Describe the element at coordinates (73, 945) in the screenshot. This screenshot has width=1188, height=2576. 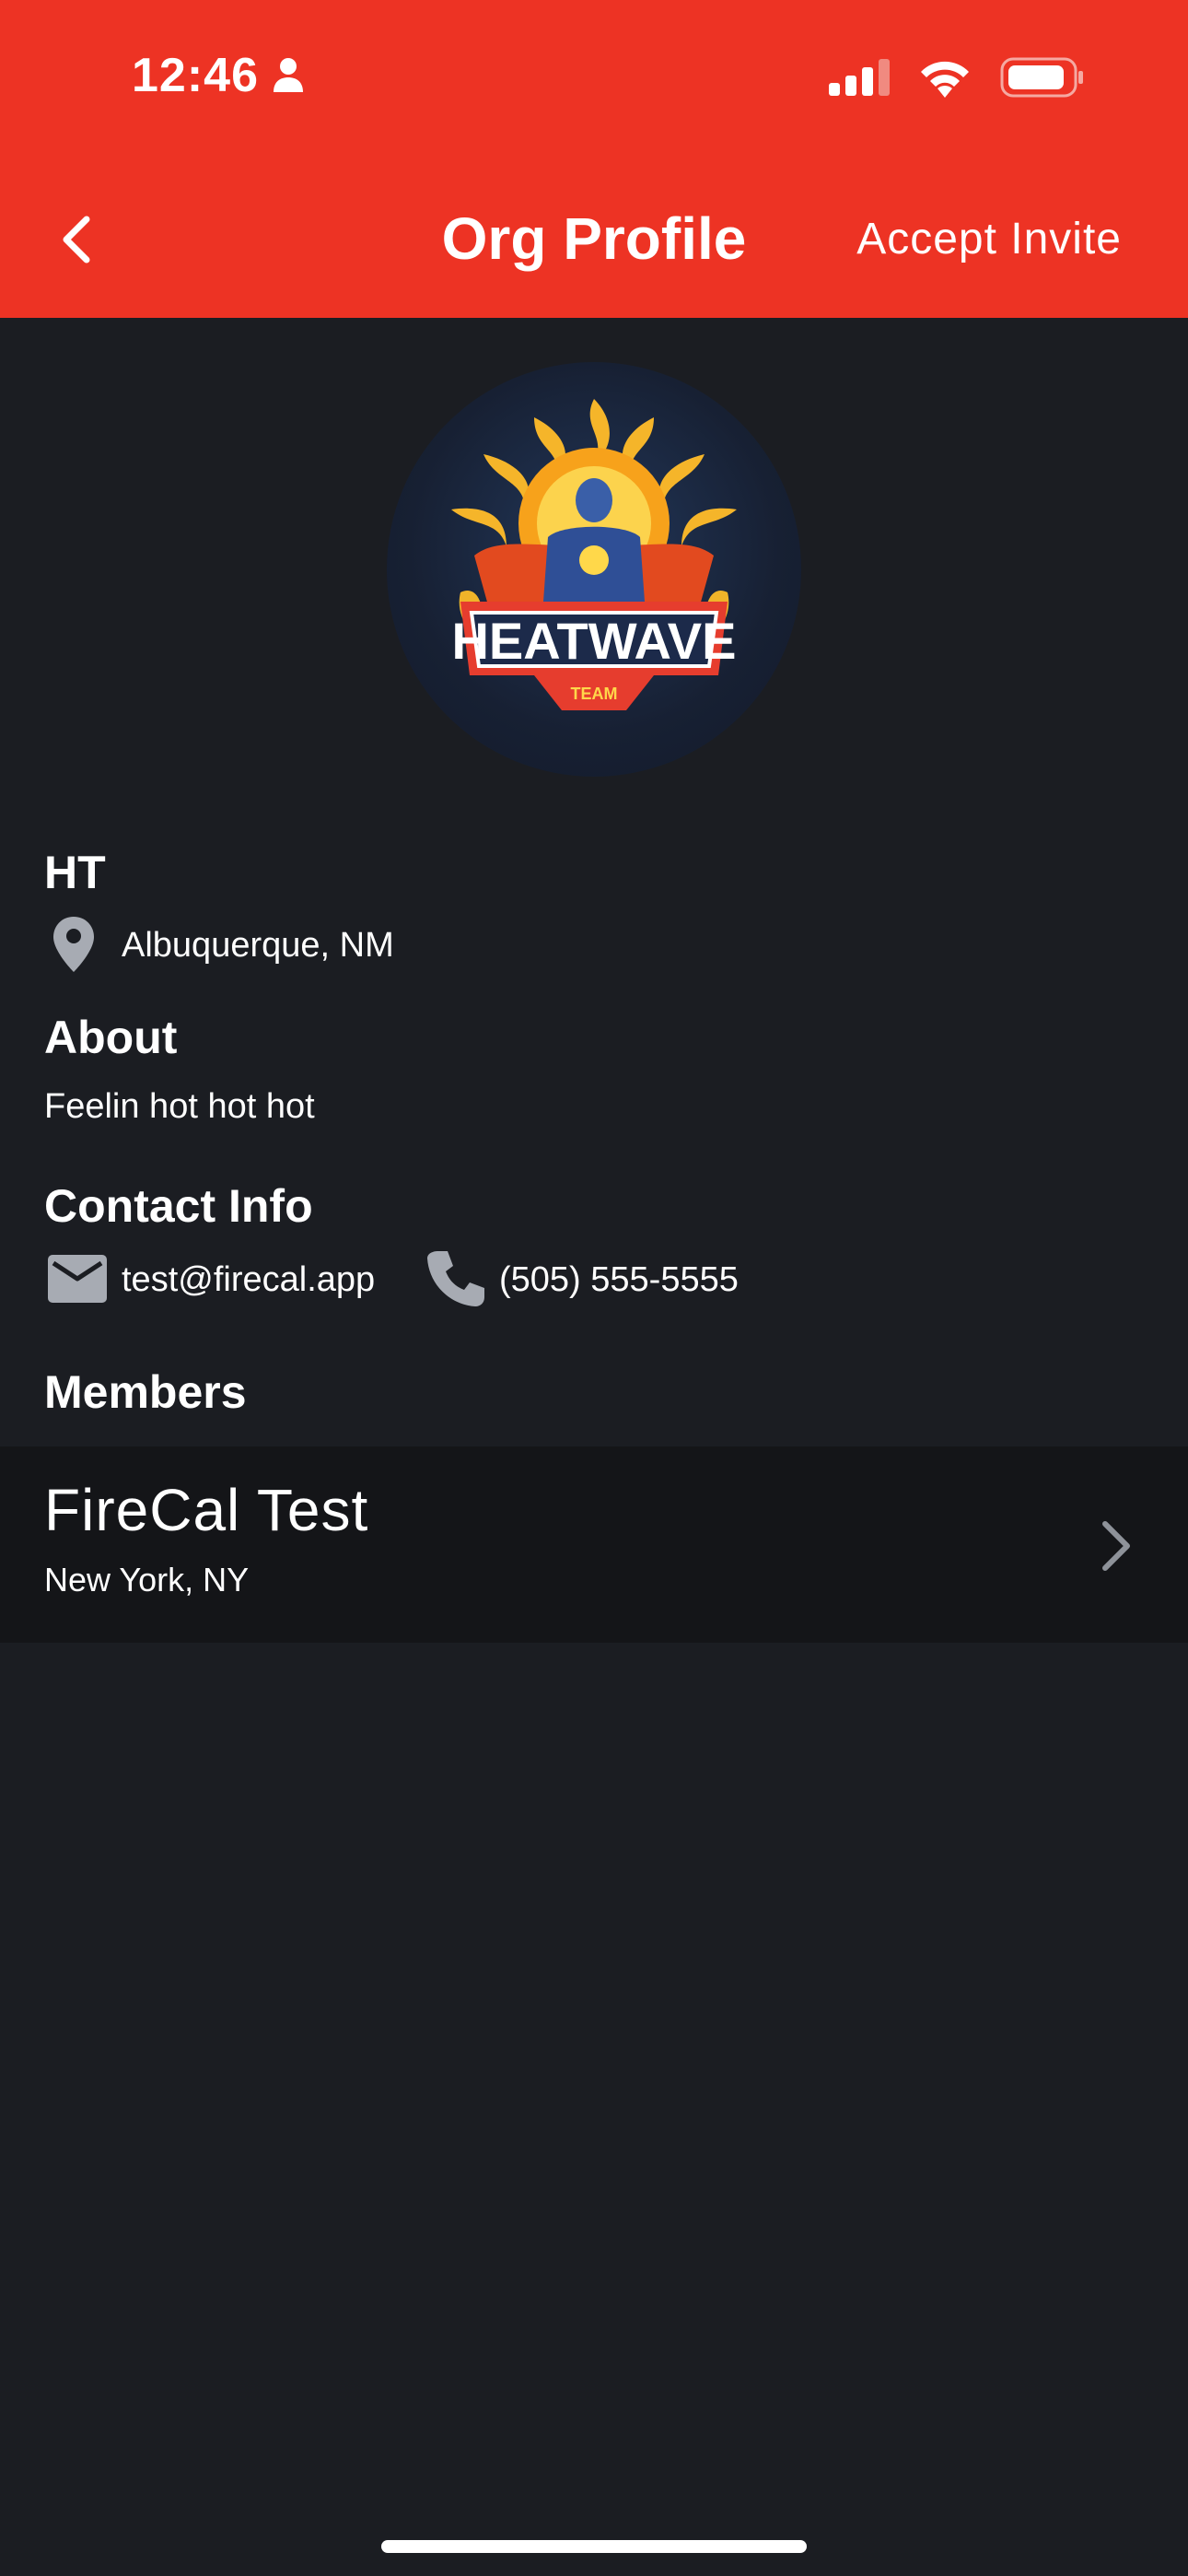
I see `location-pin-icon` at that location.